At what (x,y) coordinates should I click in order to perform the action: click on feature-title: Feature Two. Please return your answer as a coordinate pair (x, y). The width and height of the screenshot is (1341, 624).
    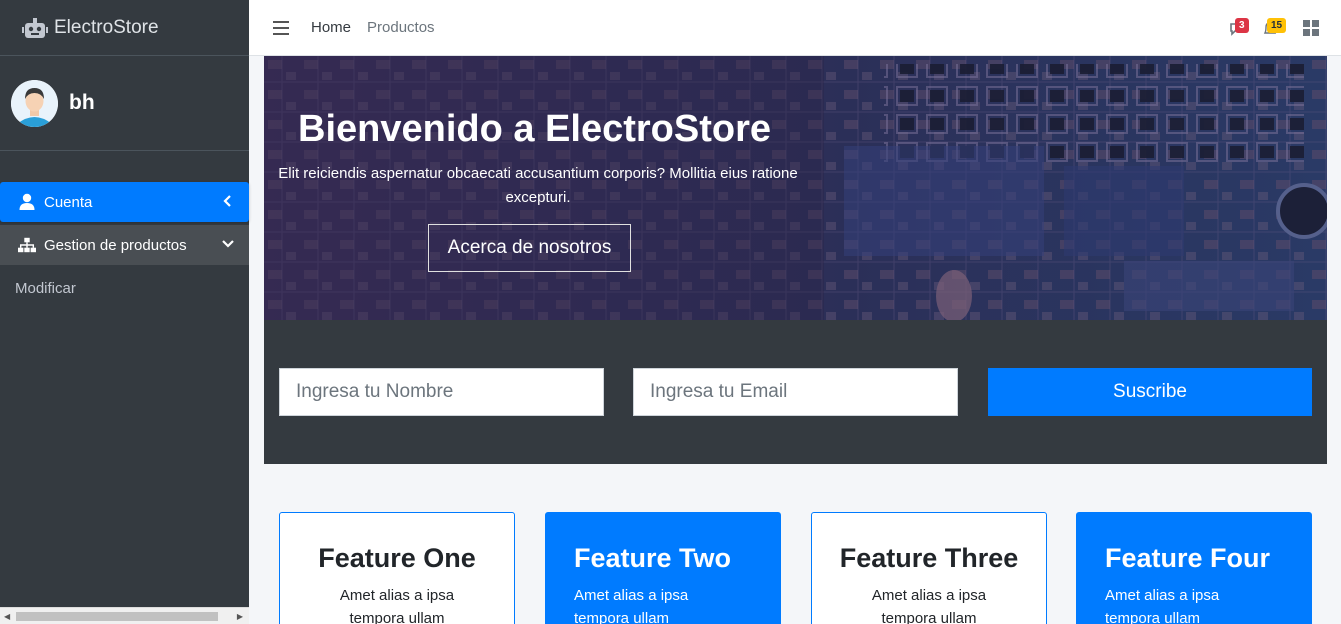
    Looking at the image, I should click on (653, 558).